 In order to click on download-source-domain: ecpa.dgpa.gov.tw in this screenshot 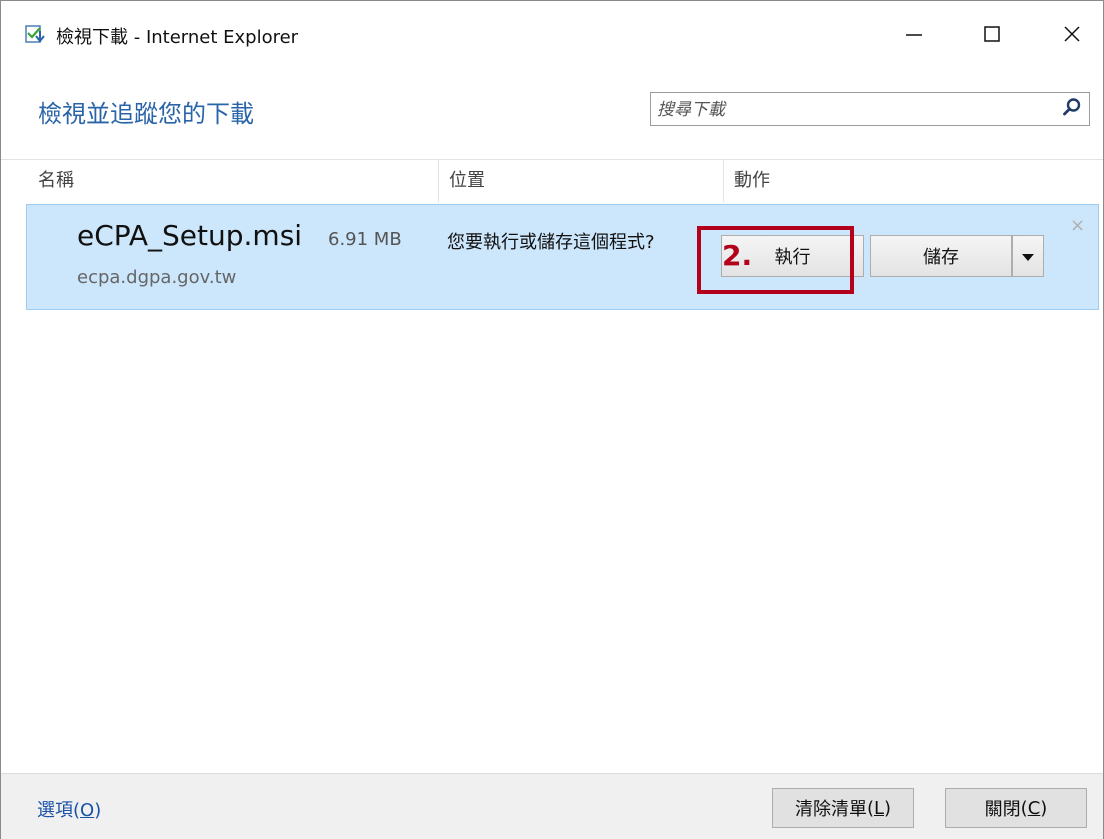, I will do `click(157, 277)`.